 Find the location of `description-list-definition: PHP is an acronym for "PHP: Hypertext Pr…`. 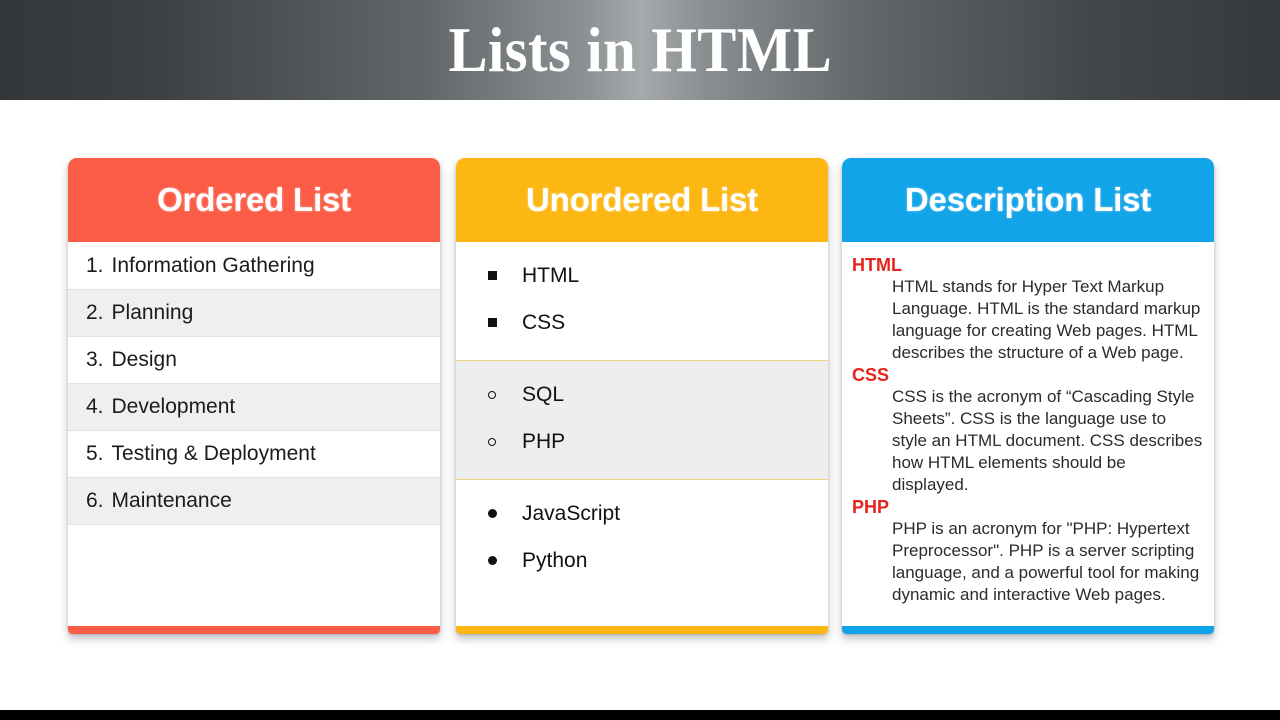

description-list-definition: PHP is an acronym for "PHP: Hypertext Pr… is located at coordinates (1046, 561).